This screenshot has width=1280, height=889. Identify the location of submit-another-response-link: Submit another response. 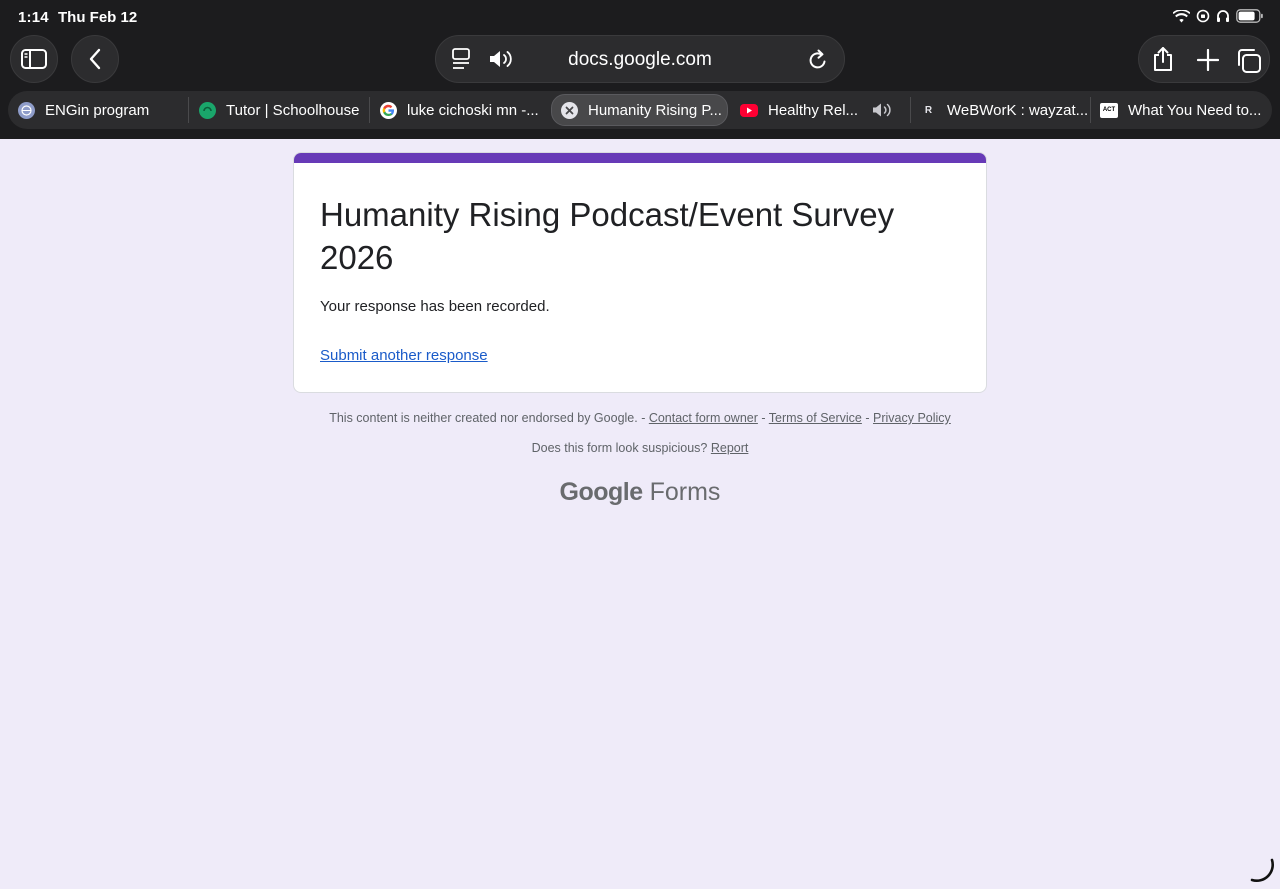
(404, 355).